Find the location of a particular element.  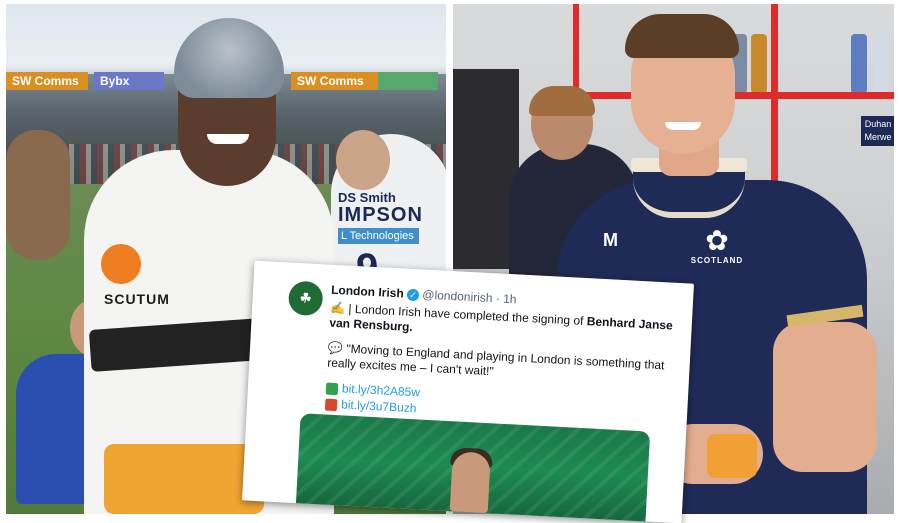

sponsor-text: SCUTUM is located at coordinates (137, 299).